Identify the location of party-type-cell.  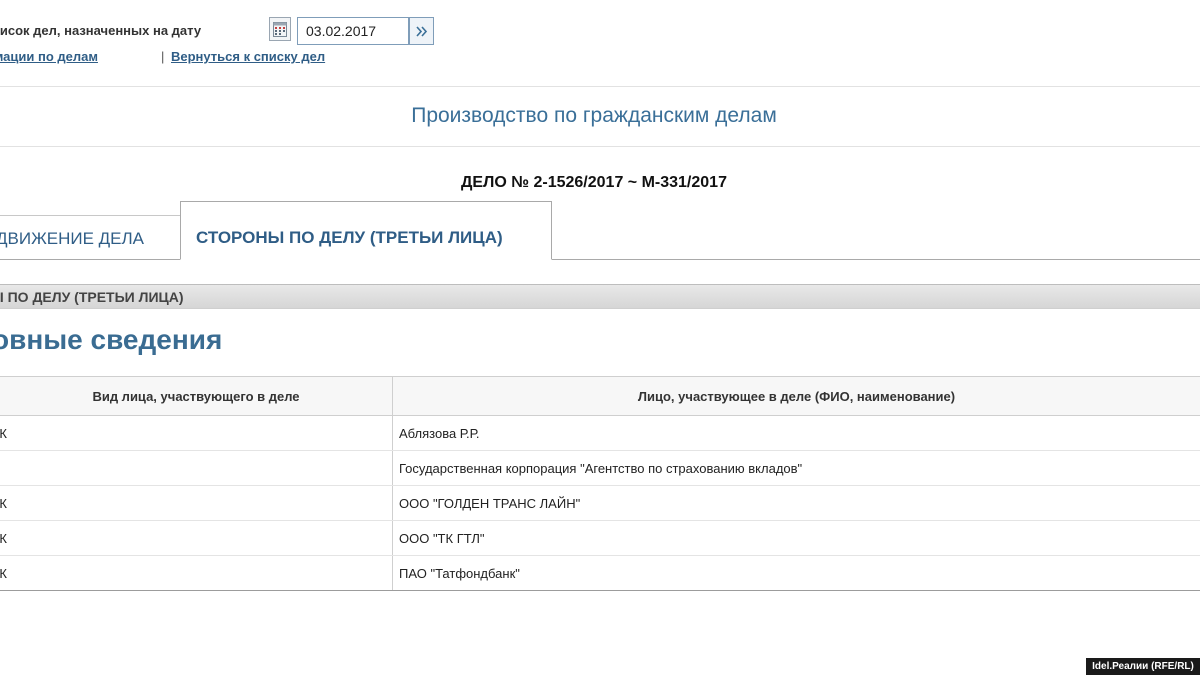
(196, 468).